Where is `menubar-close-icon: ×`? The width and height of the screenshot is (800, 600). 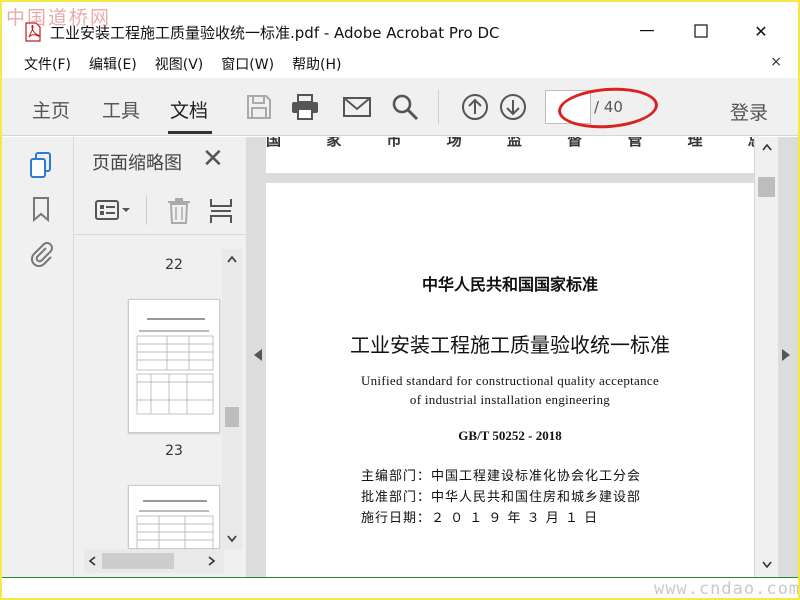
menubar-close-icon: × is located at coordinates (776, 62).